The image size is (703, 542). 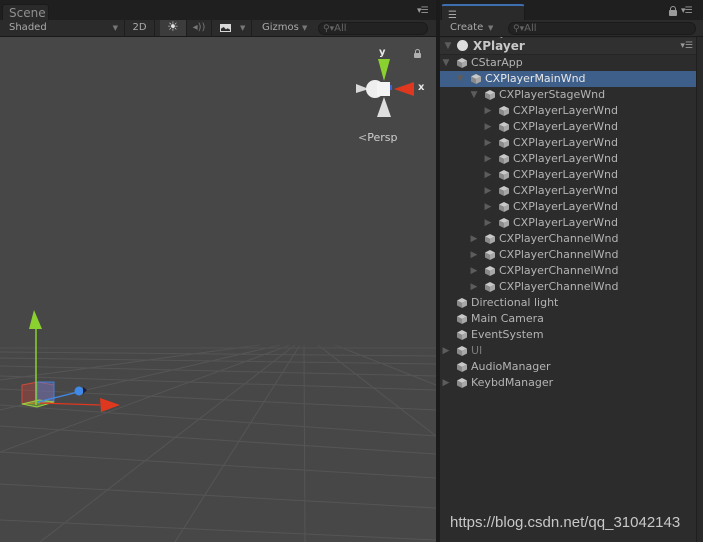 I want to click on hierarchy-item-label: UI, so click(x=477, y=350).